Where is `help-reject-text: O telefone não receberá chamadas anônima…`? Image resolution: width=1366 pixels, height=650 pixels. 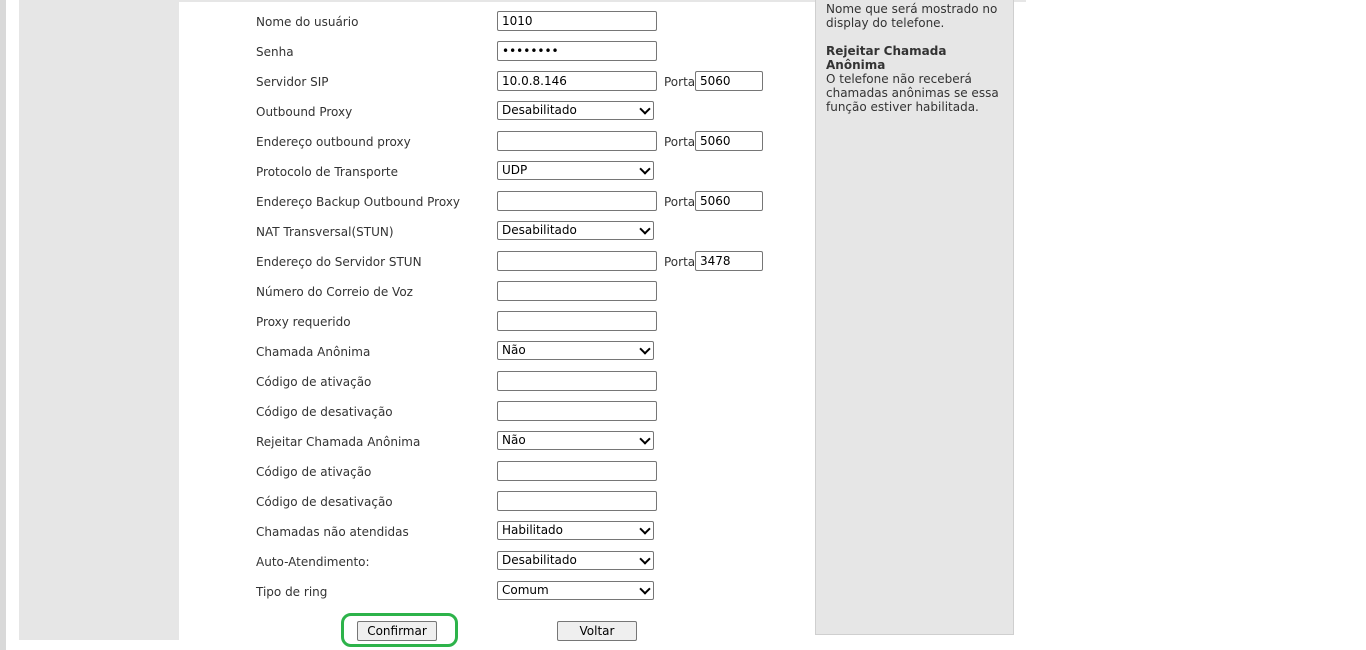
help-reject-text: O telefone não receberá chamadas anônima… is located at coordinates (912, 93).